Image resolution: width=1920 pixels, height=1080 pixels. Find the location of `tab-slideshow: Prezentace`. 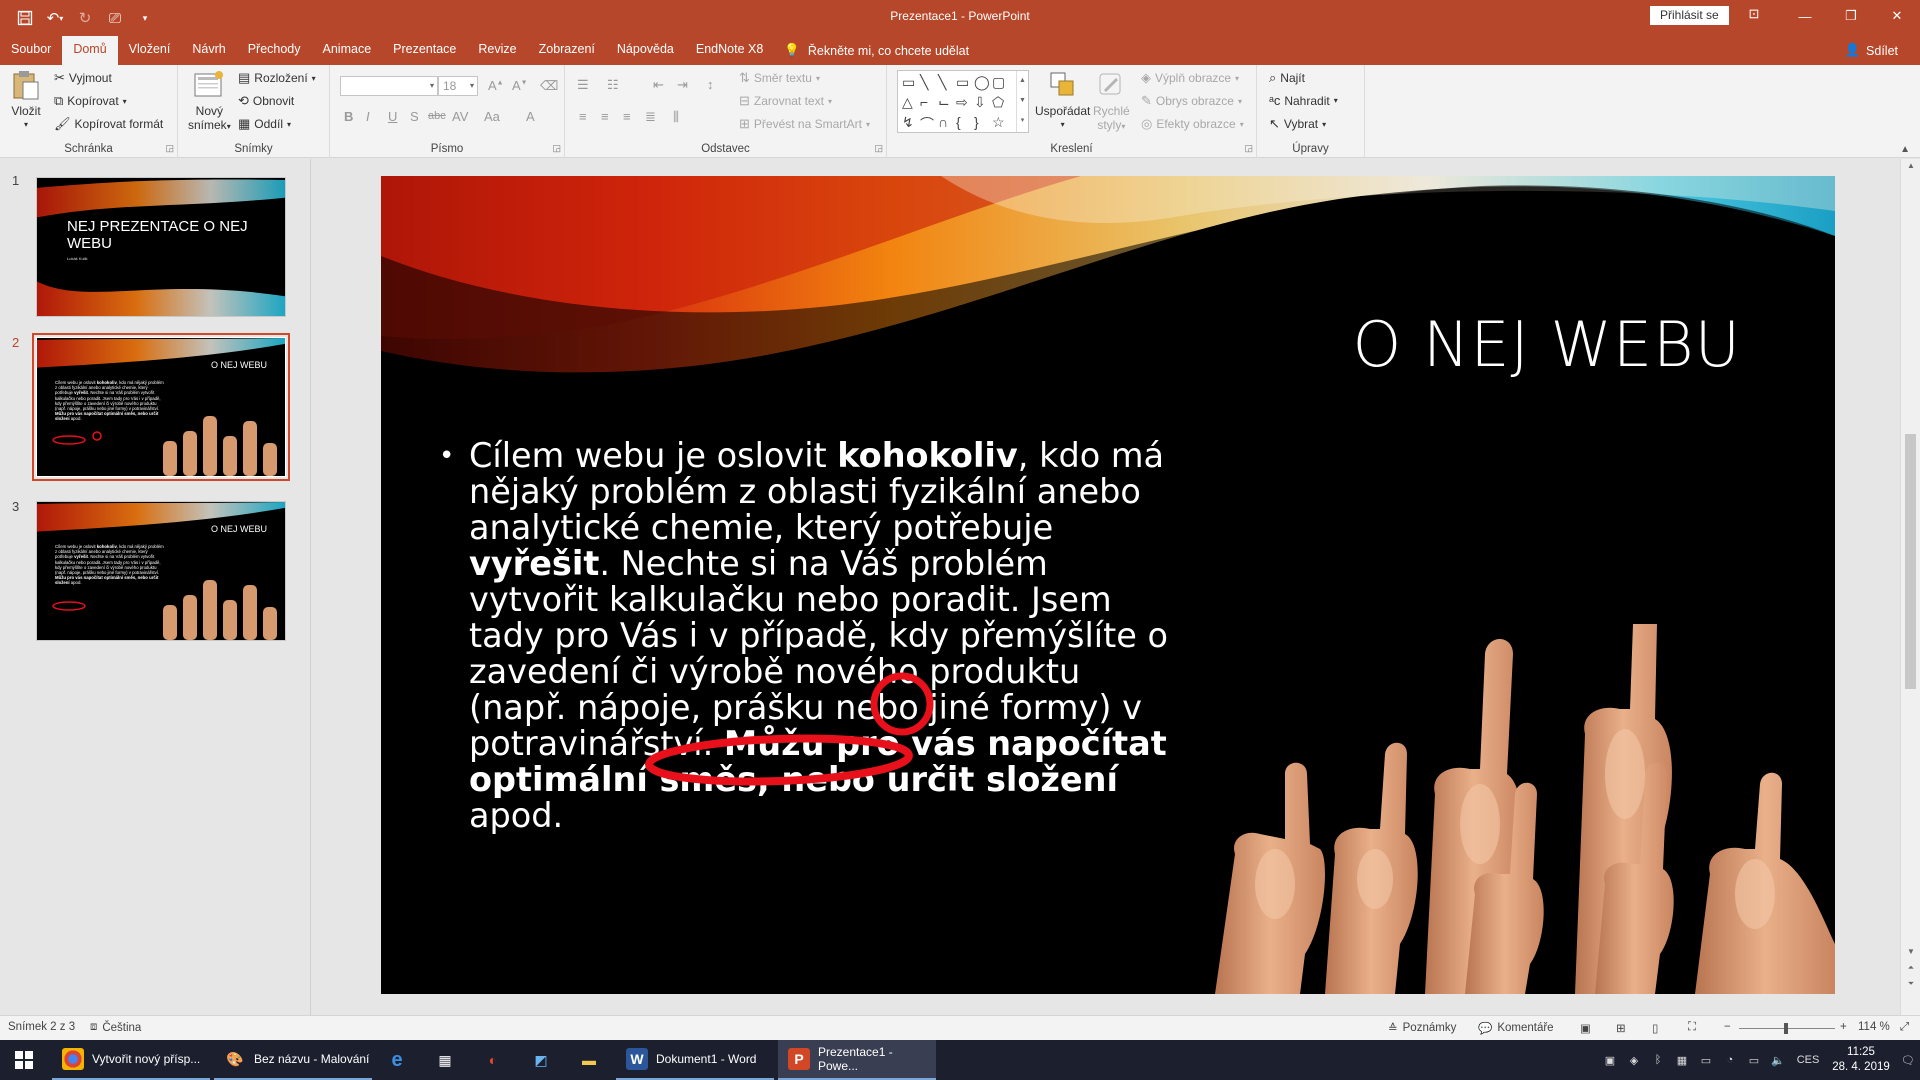

tab-slideshow: Prezentace is located at coordinates (424, 50).